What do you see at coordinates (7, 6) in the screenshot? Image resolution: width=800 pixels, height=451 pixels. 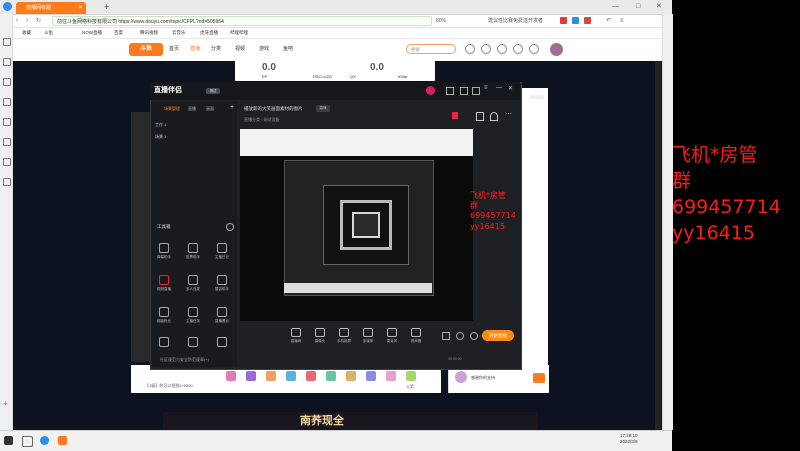 I see `browser-logo-icon` at bounding box center [7, 6].